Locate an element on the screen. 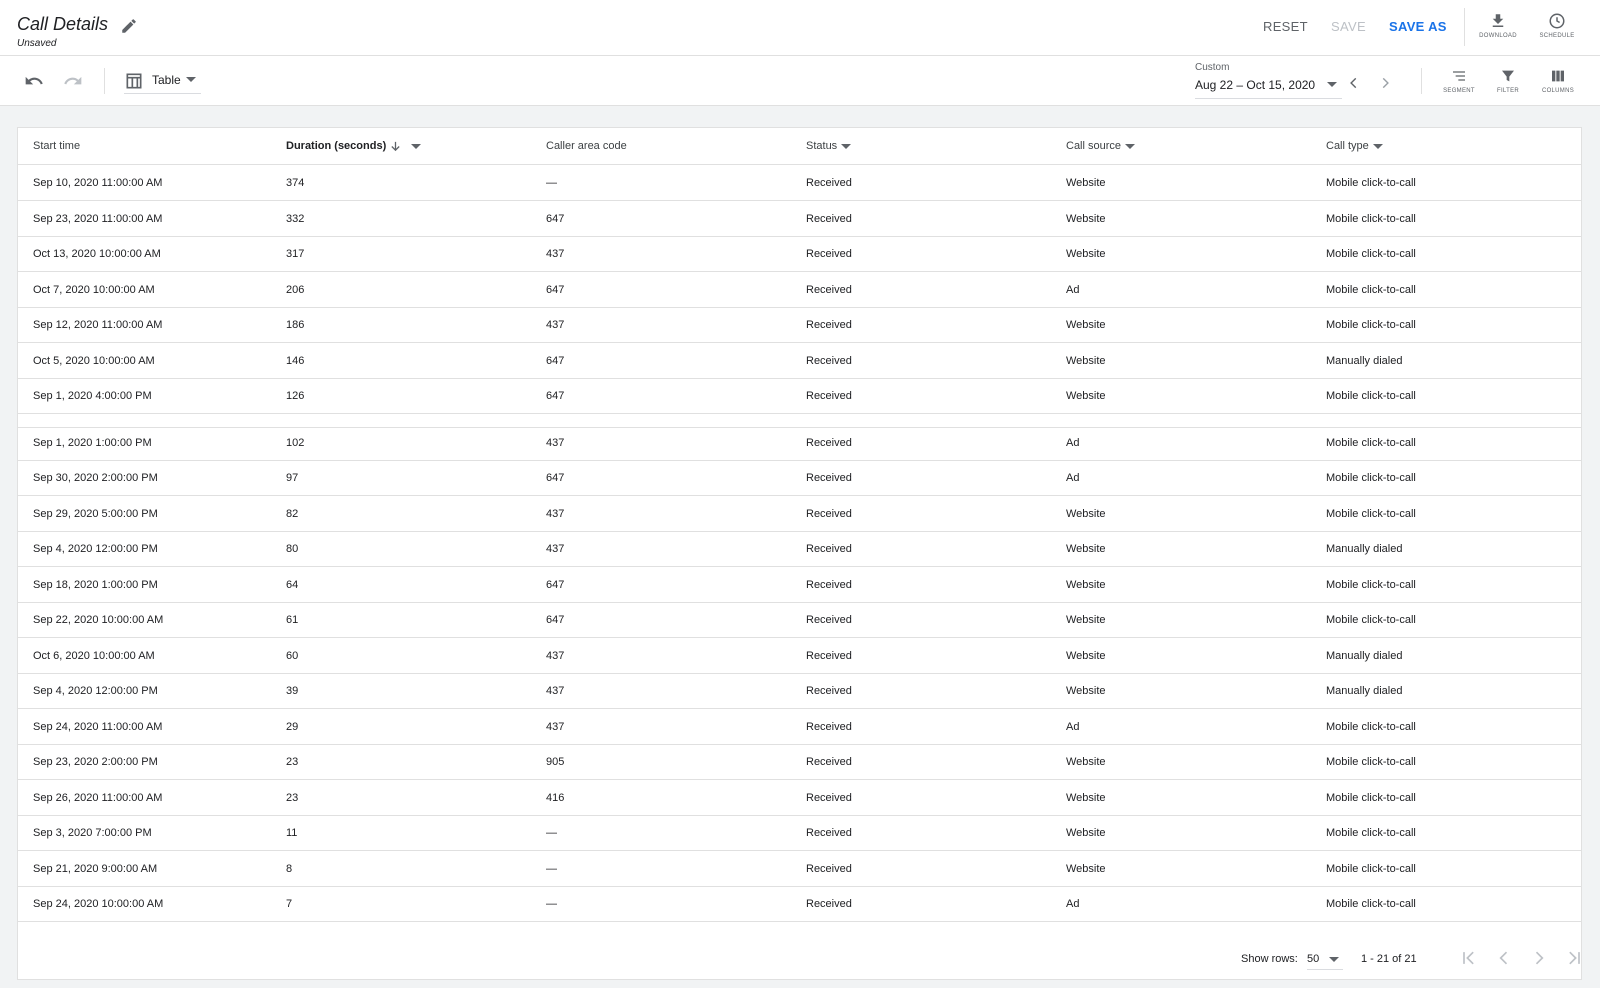 The image size is (1600, 988). header-divider is located at coordinates (1464, 27).